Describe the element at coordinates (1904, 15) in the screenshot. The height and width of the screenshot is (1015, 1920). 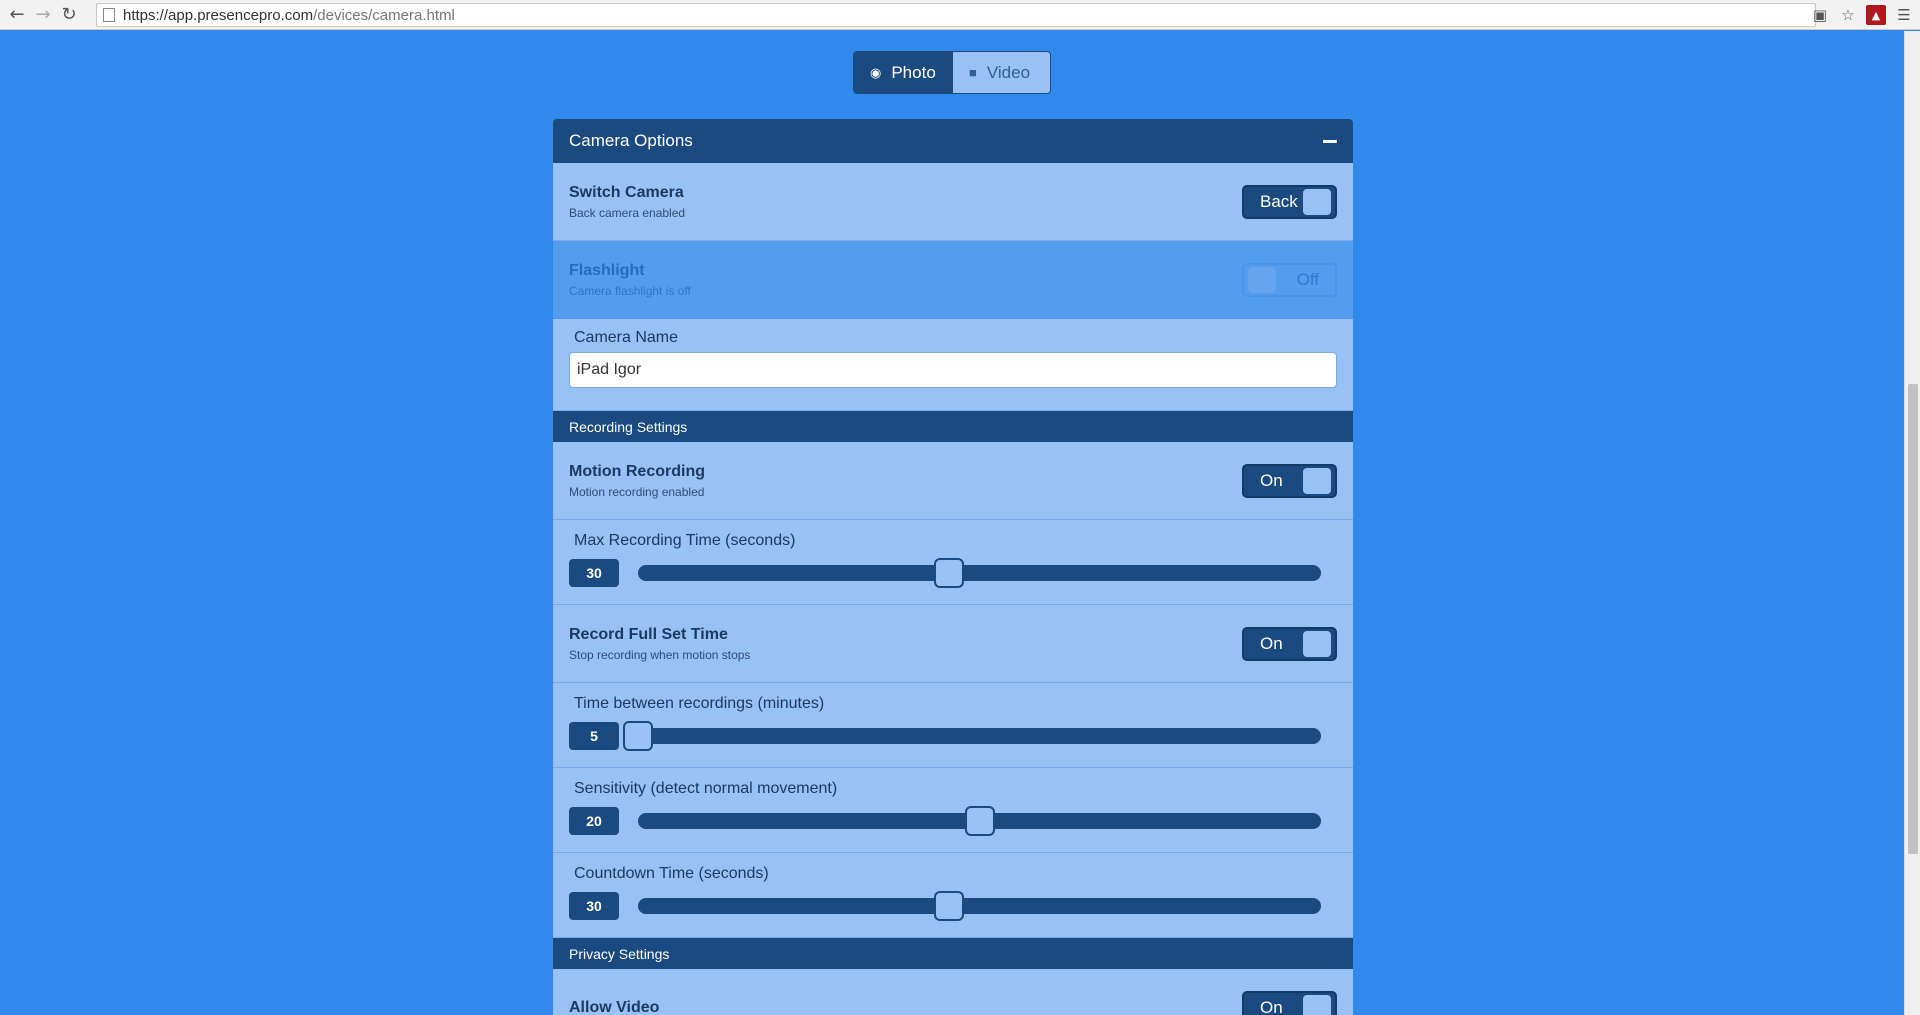
I see `menu-icon: ☰` at that location.